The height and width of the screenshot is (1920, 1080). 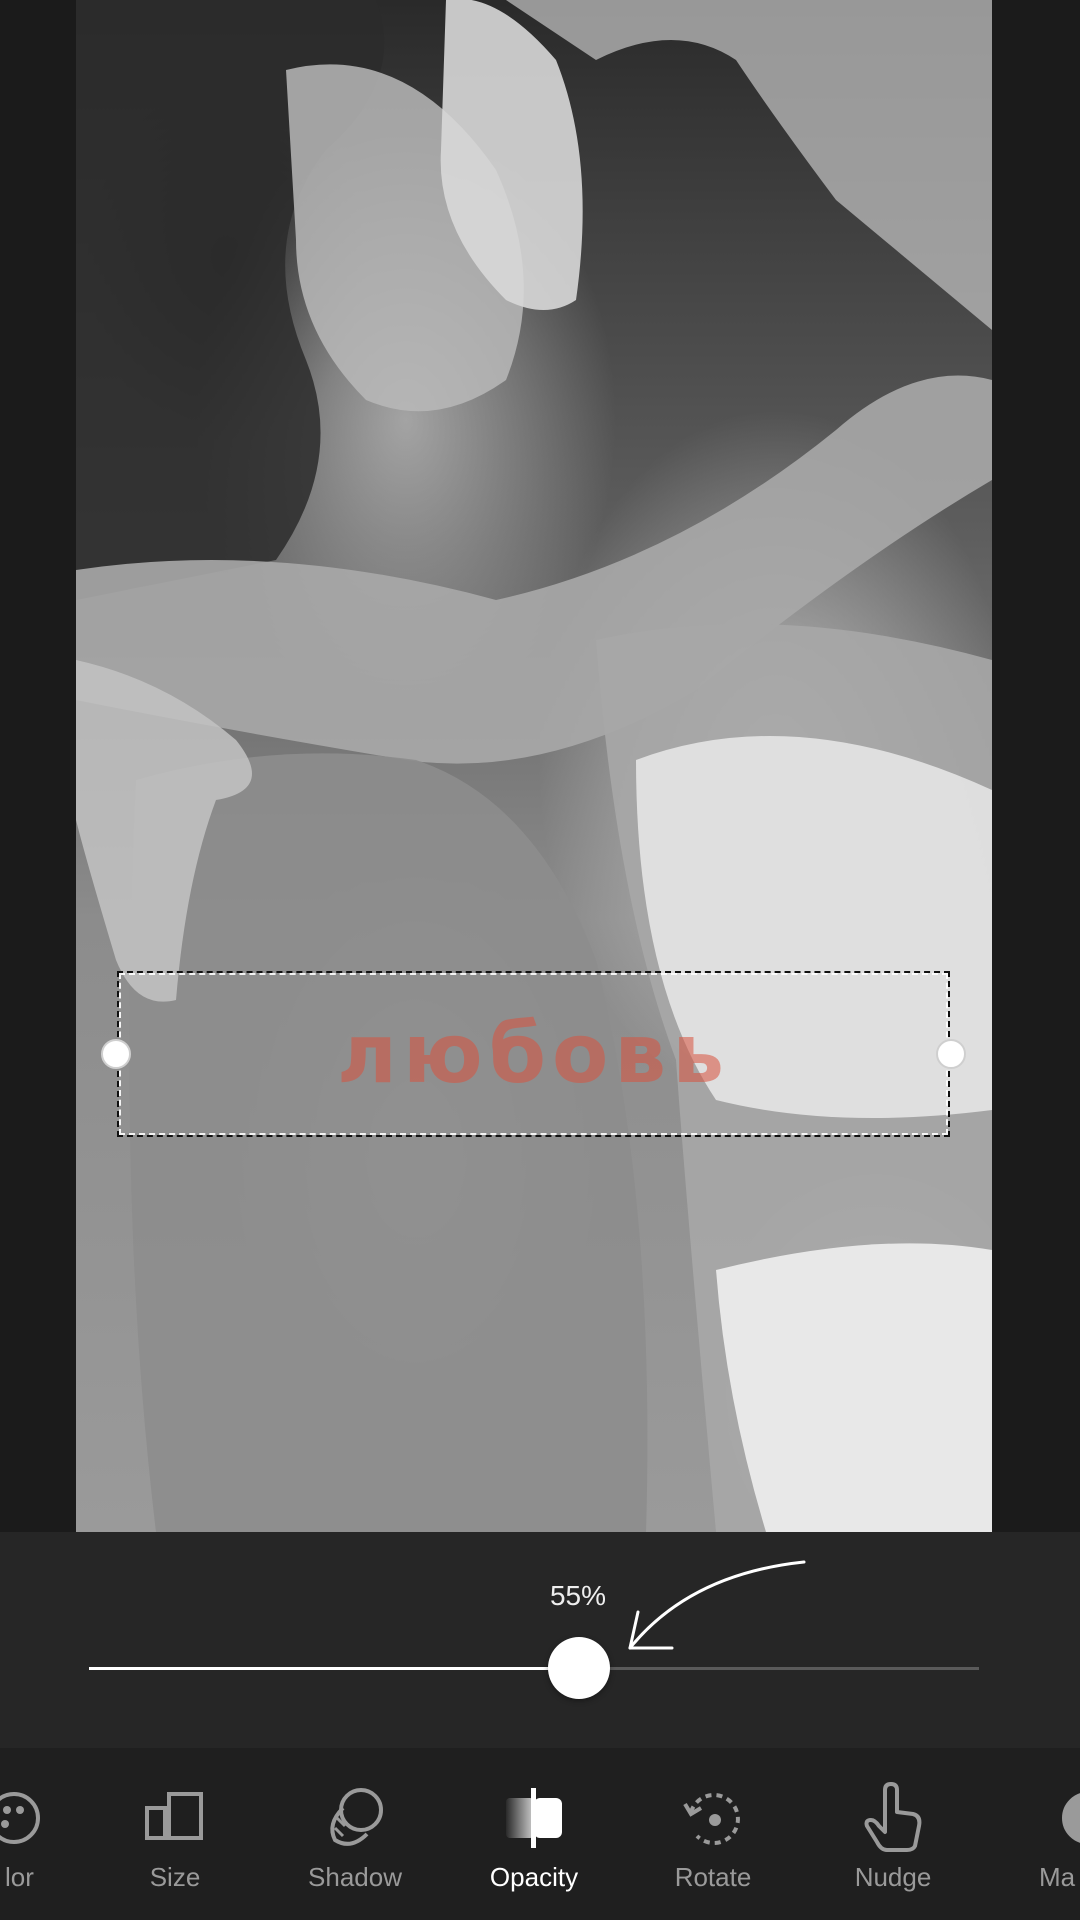 I want to click on tool-opacity: Opacity, so click(x=534, y=1834).